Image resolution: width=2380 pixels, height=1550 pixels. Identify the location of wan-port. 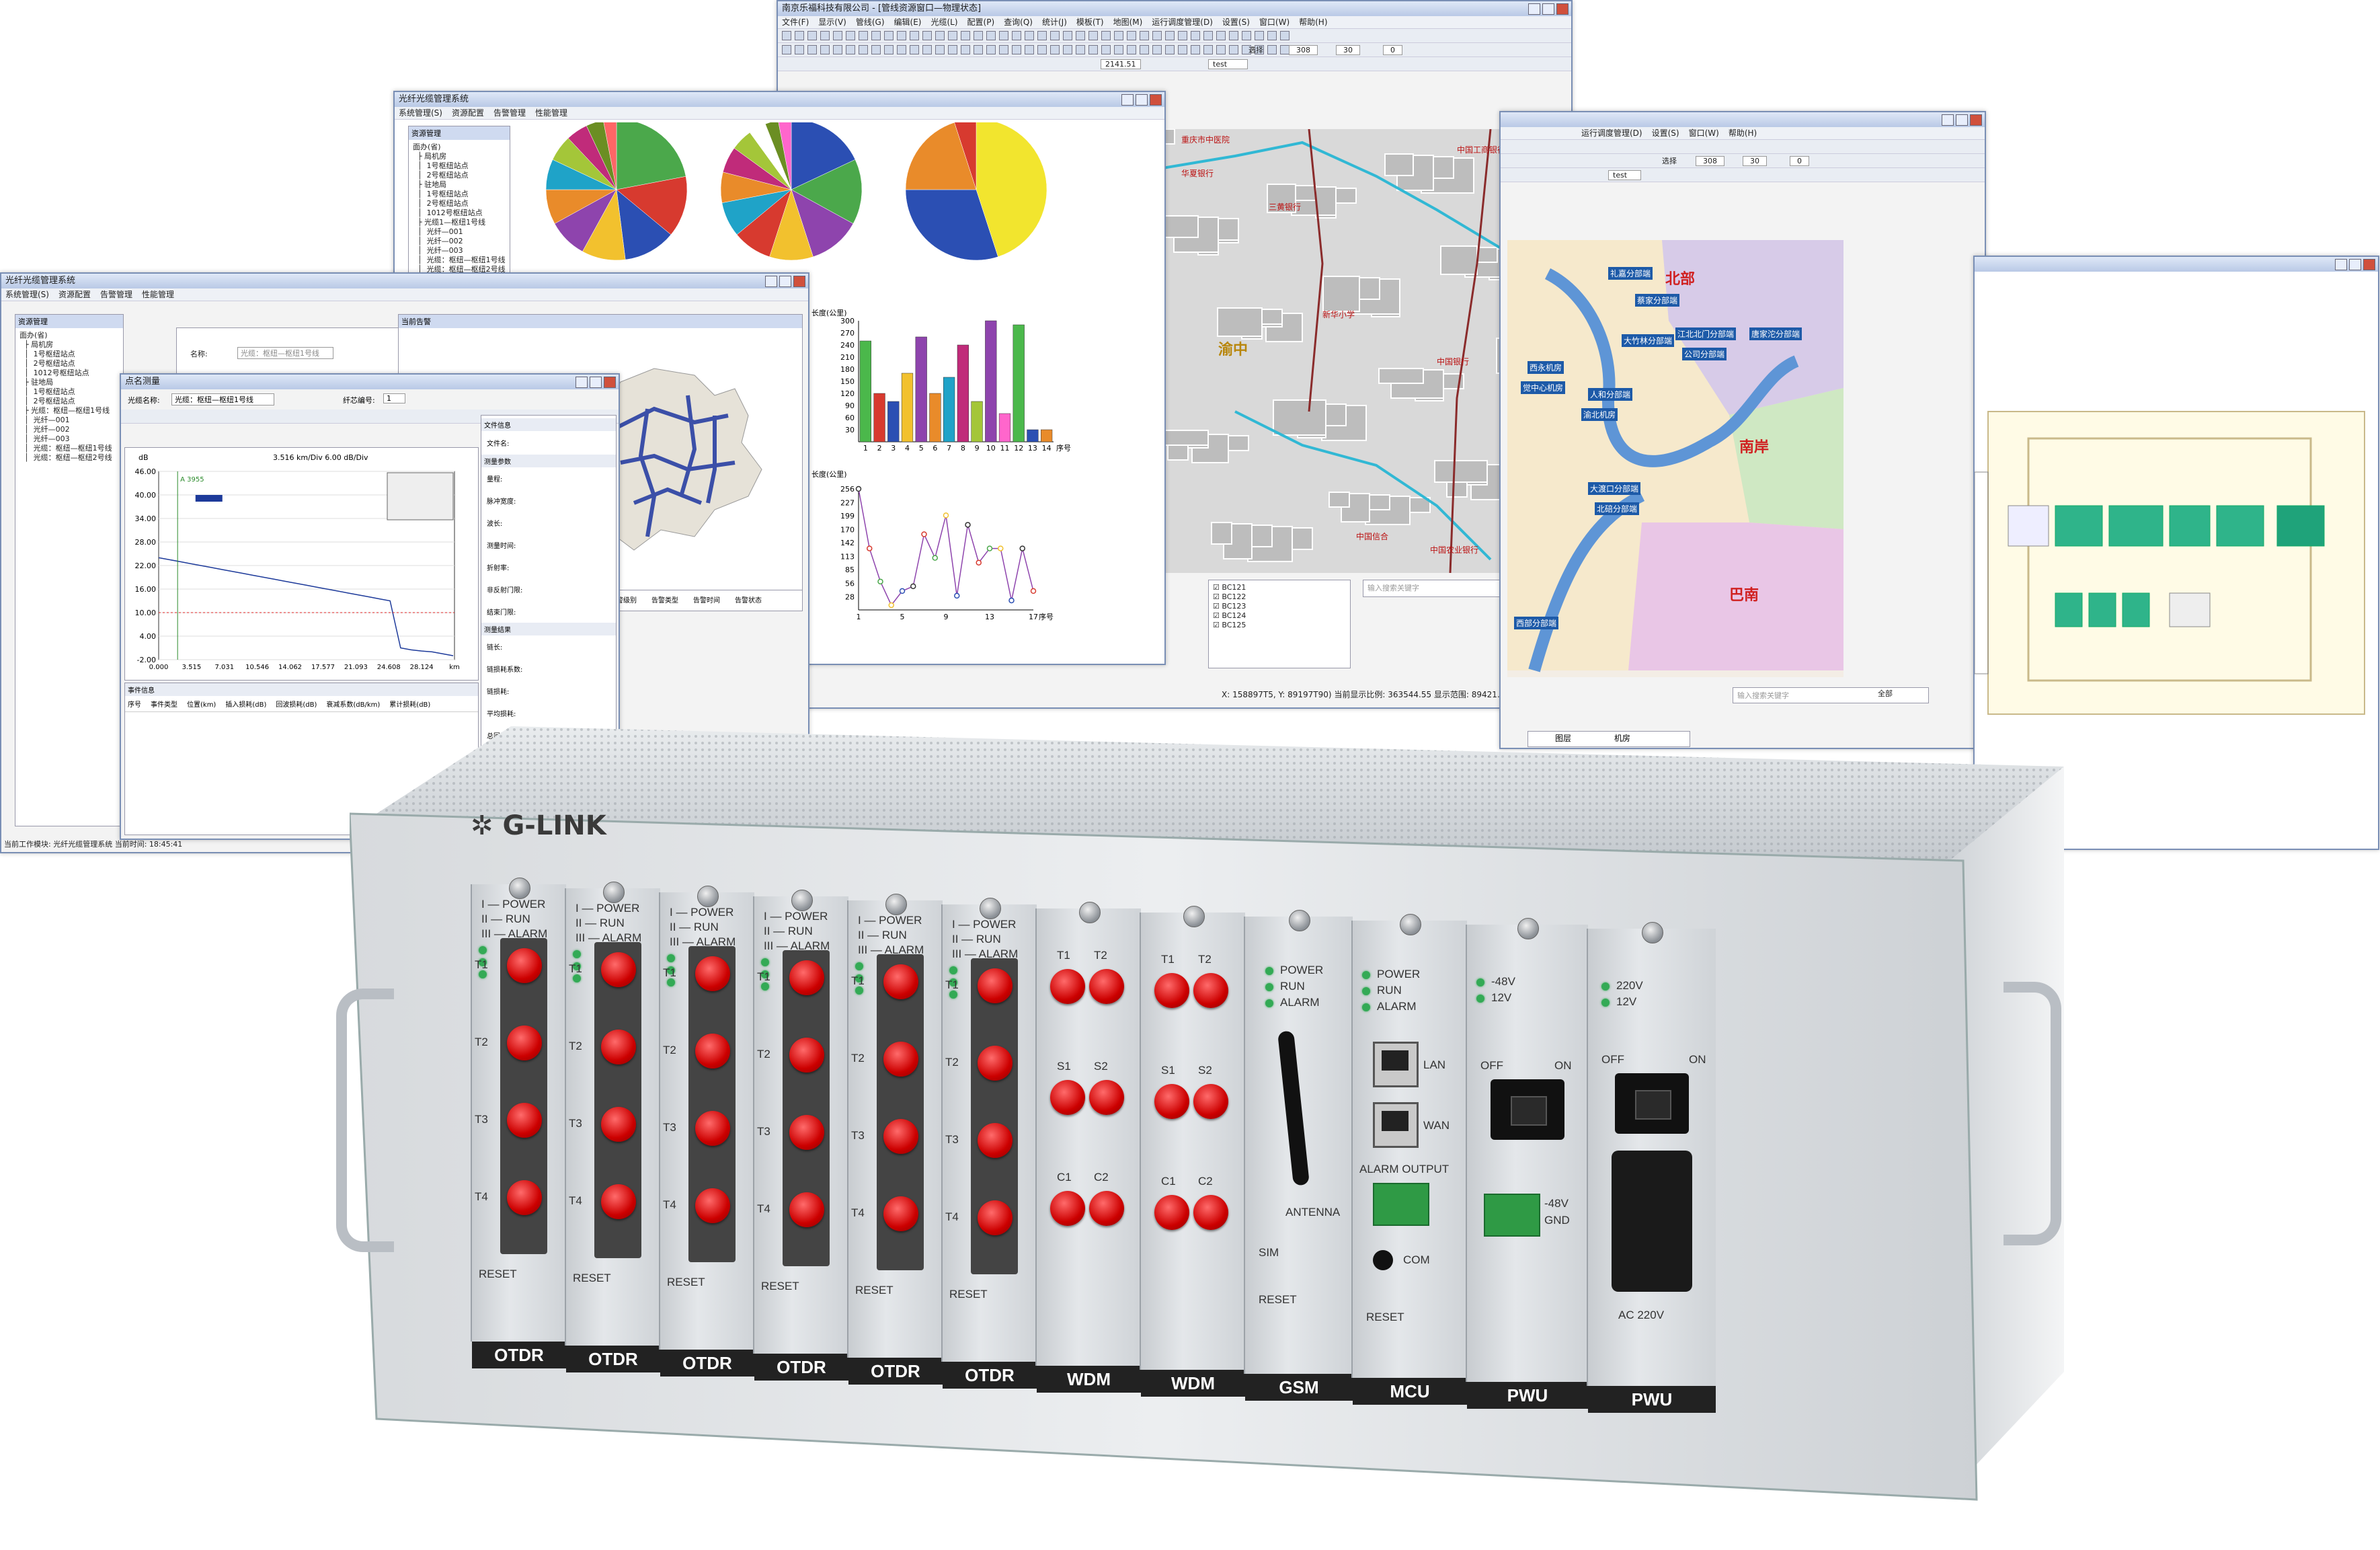
(1396, 1125).